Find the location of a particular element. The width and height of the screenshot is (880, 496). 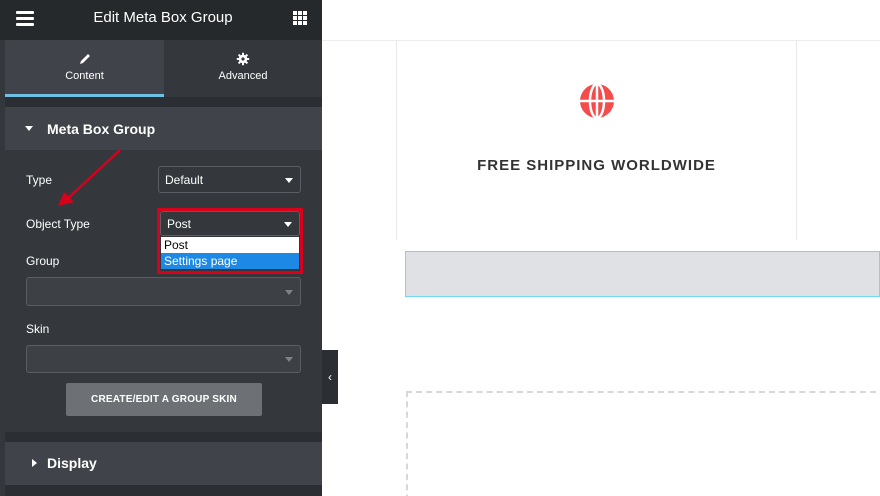

section-display-title: Display is located at coordinates (72, 463).